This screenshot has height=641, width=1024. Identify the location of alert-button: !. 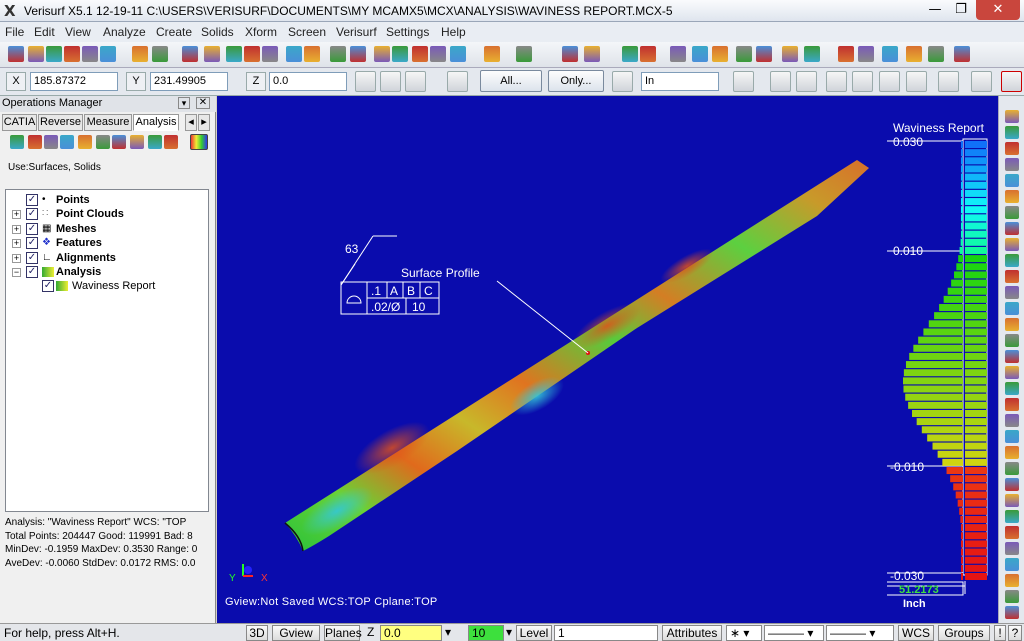
(1000, 633).